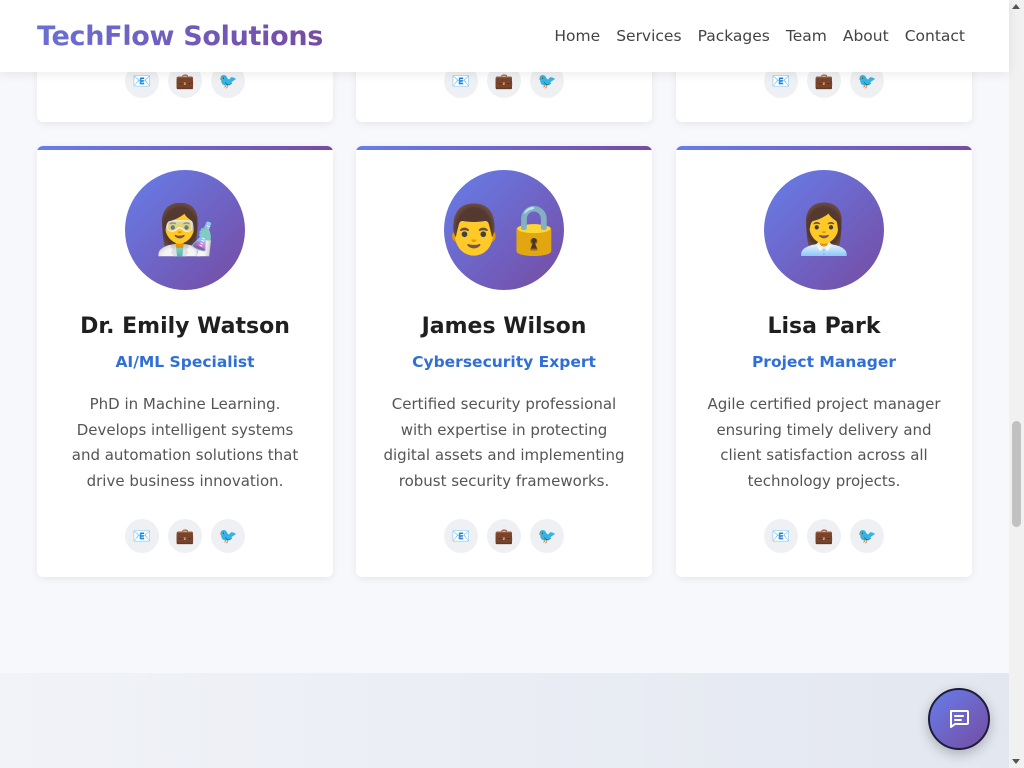  I want to click on scientist-avatar-icon: 👩‍🔬, so click(185, 230).